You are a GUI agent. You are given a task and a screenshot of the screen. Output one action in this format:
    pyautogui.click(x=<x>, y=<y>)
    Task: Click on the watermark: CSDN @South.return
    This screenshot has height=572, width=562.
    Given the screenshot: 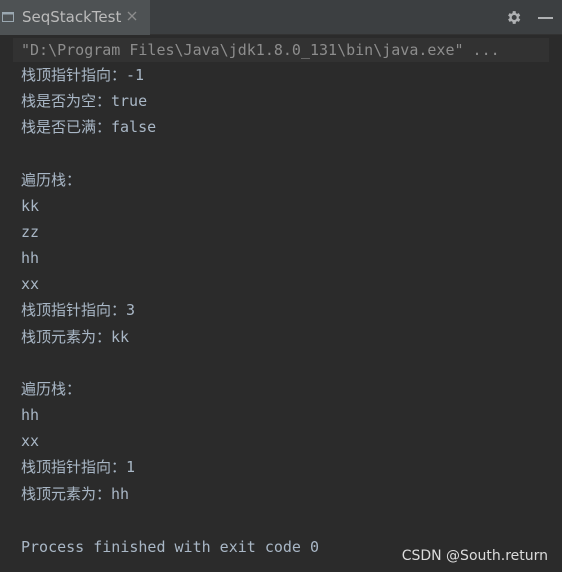 What is the action you would take?
    pyautogui.click(x=474, y=556)
    